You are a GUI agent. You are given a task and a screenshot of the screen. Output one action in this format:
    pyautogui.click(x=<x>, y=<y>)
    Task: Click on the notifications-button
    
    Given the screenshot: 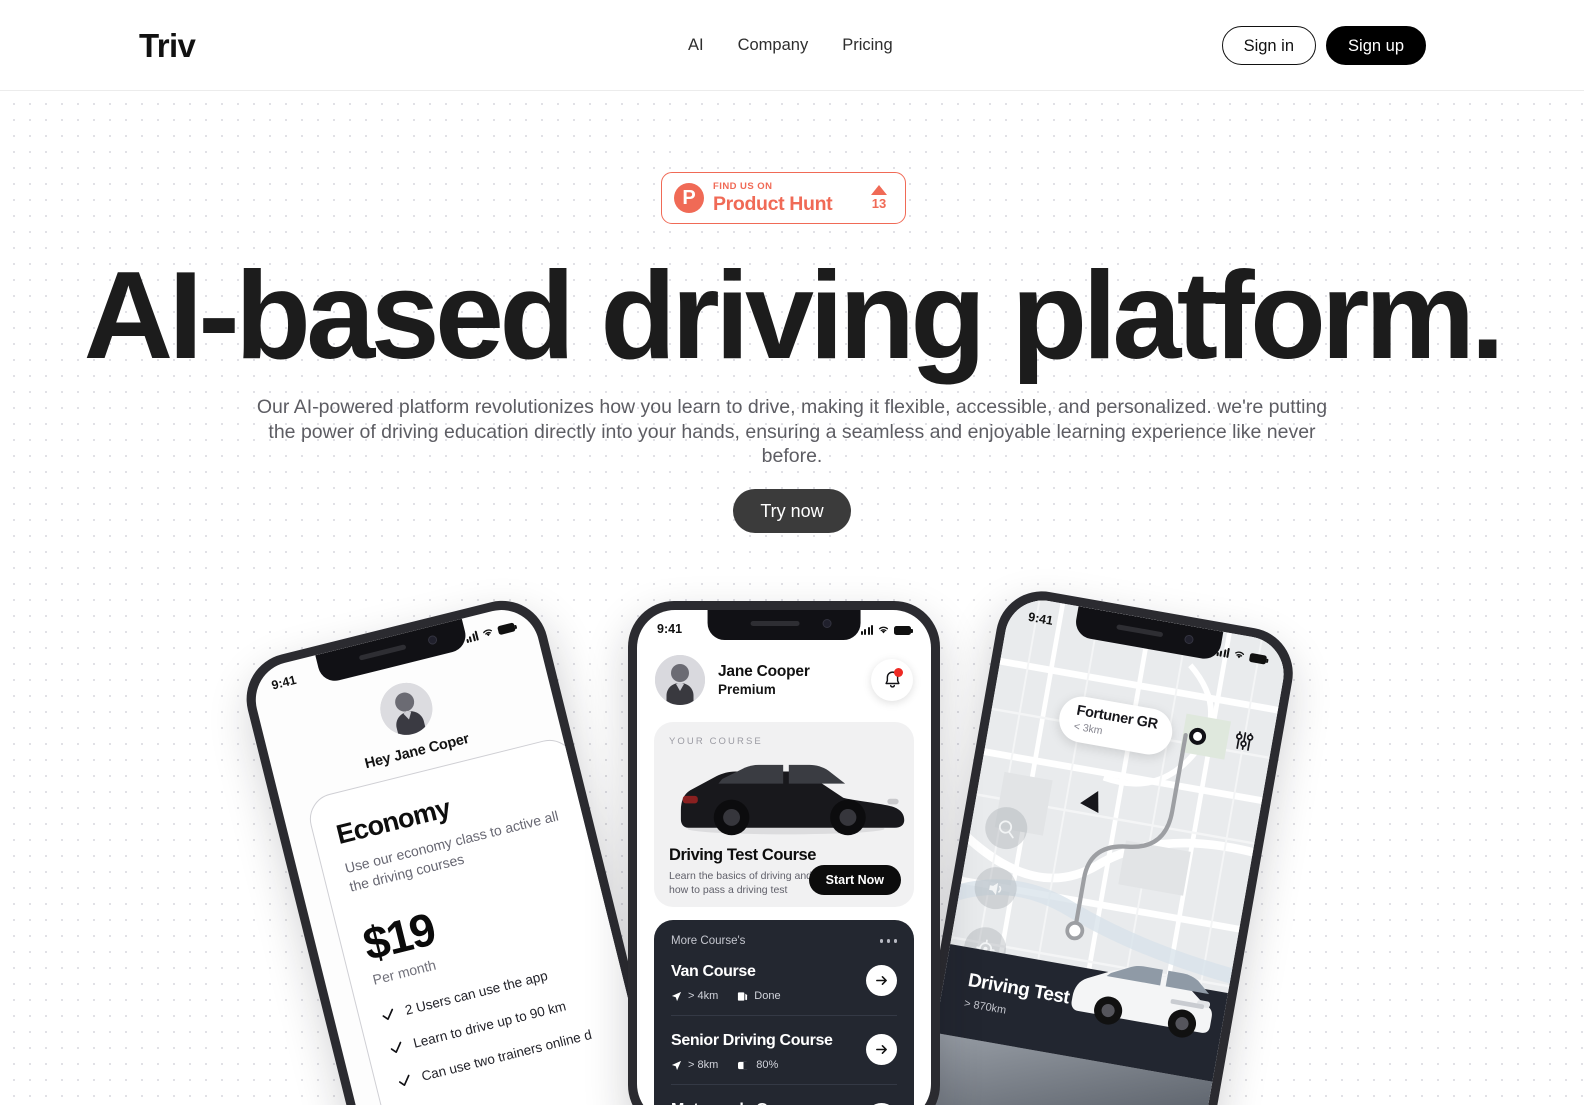 What is the action you would take?
    pyautogui.click(x=892, y=680)
    